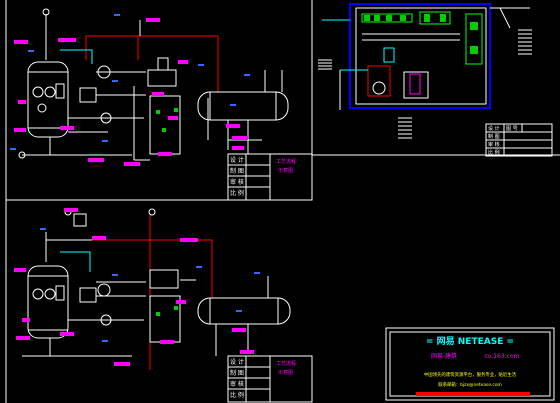  Describe the element at coordinates (286, 161) in the screenshot. I see `tb-top-label-1: 工艺流程` at that location.